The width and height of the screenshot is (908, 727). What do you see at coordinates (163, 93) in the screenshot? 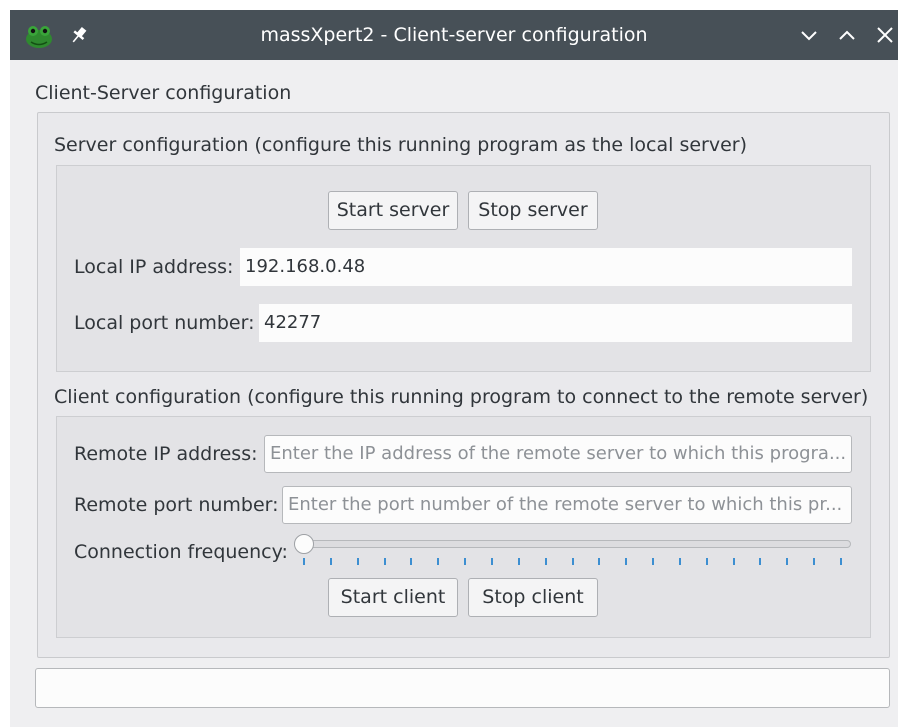
I see `client-server-group-title: Client-Server configuration` at bounding box center [163, 93].